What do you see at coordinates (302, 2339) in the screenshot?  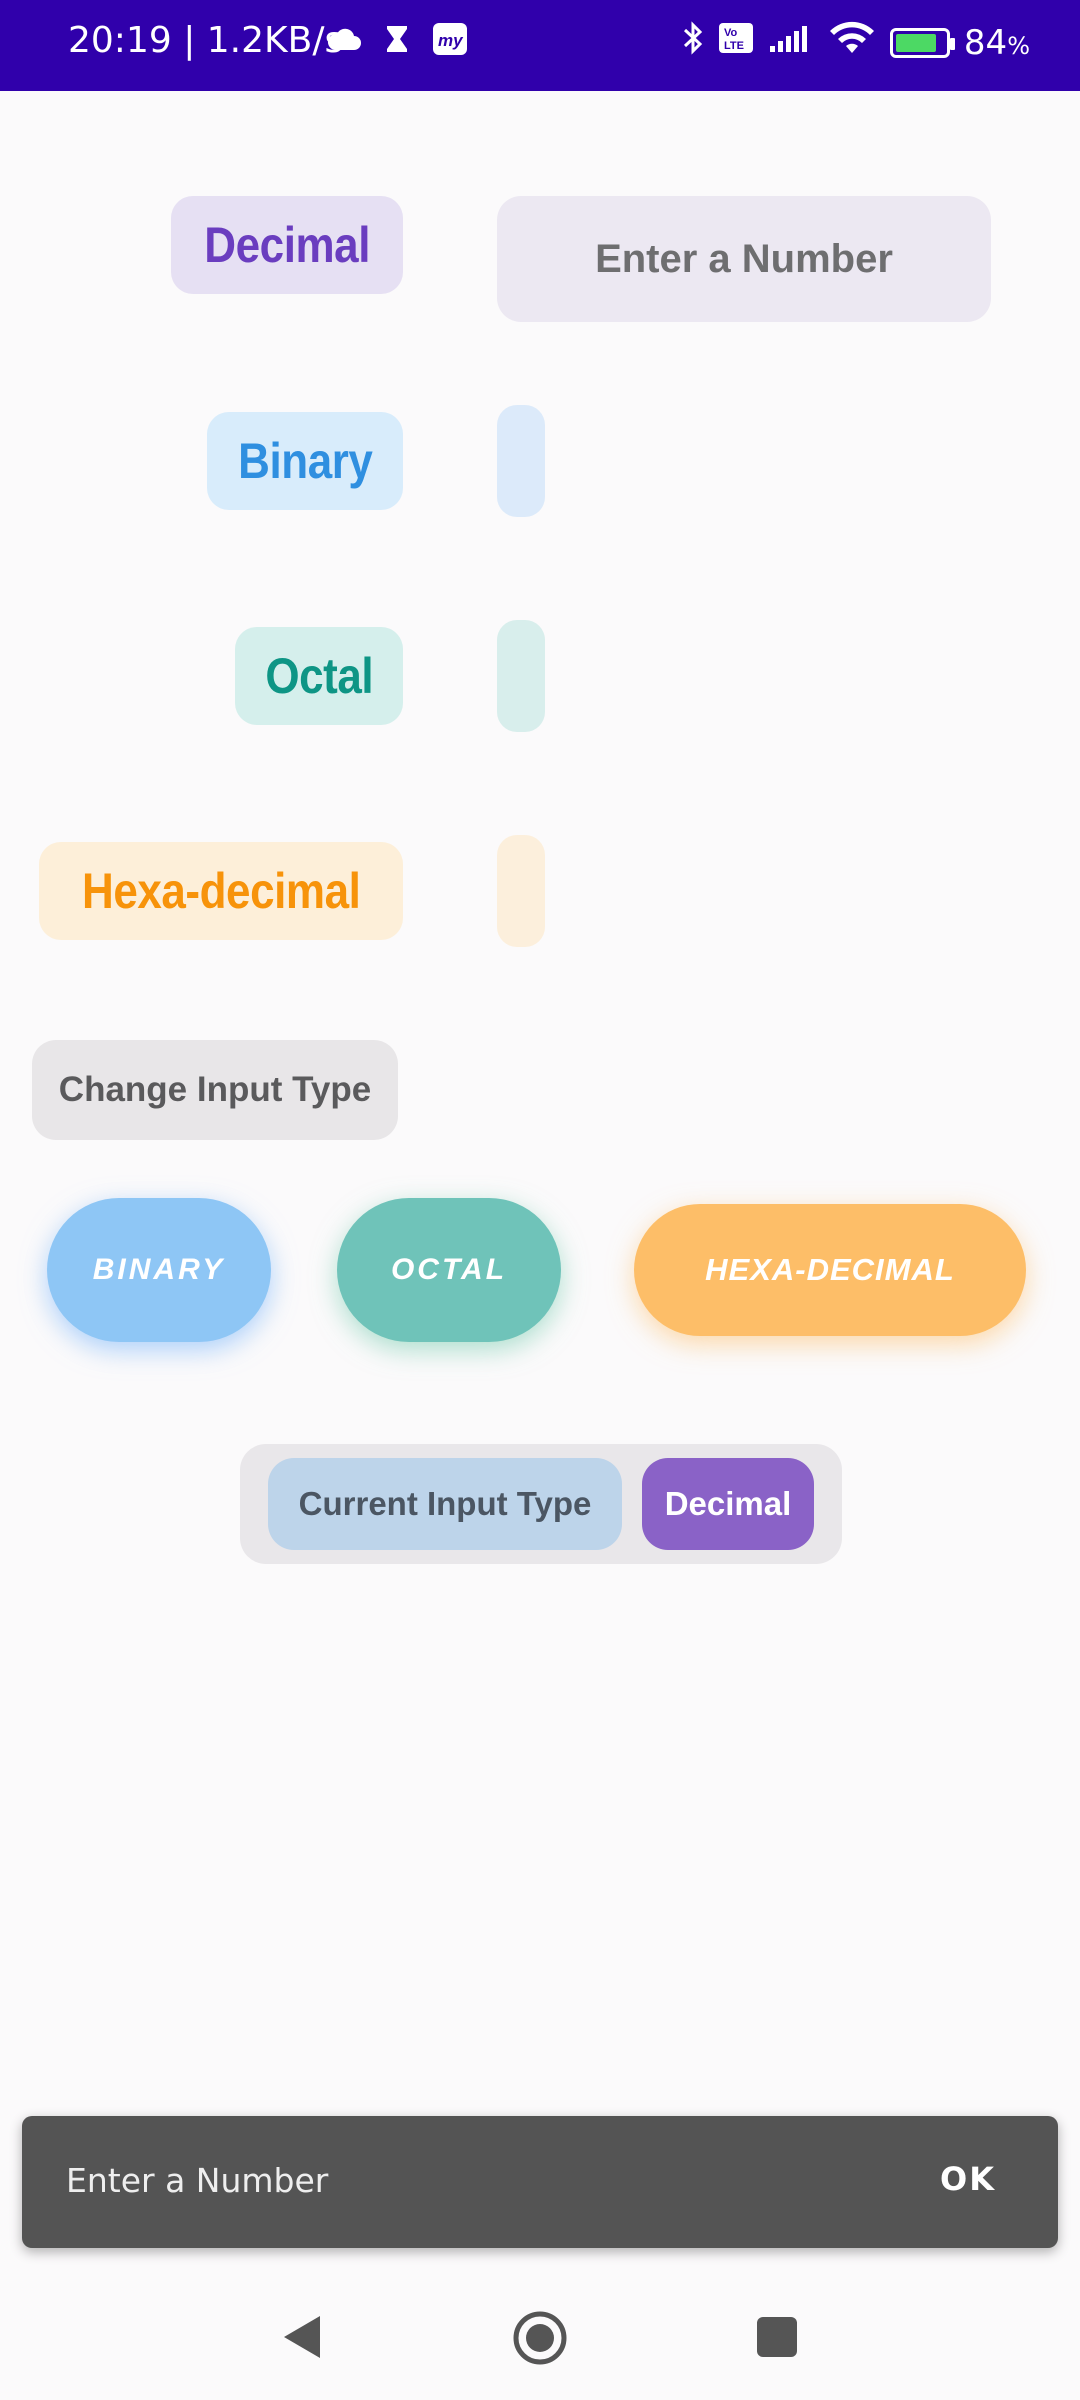 I see `back-icon` at bounding box center [302, 2339].